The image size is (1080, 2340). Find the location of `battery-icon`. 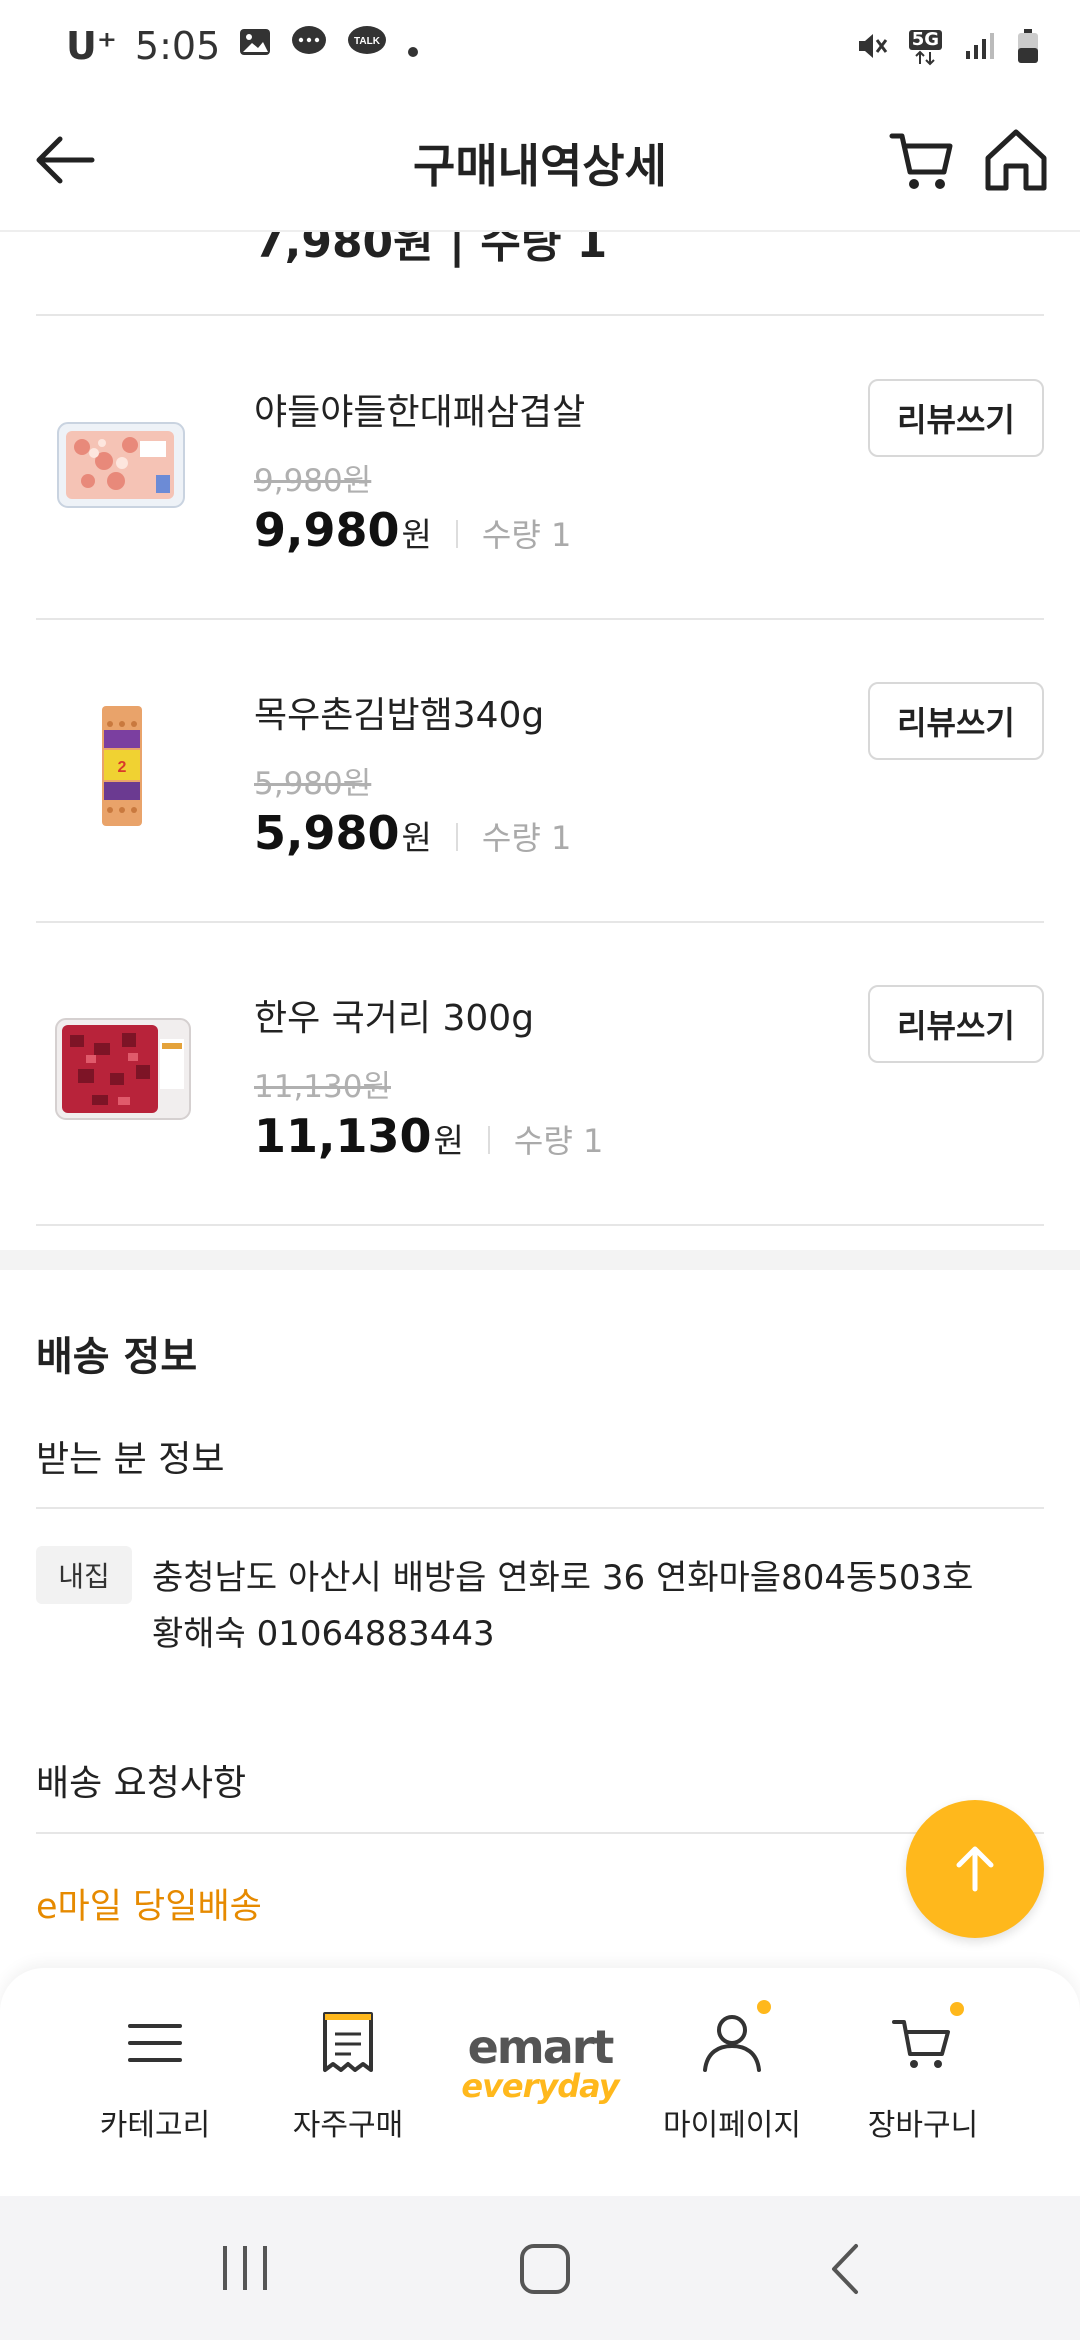

battery-icon is located at coordinates (1028, 48).